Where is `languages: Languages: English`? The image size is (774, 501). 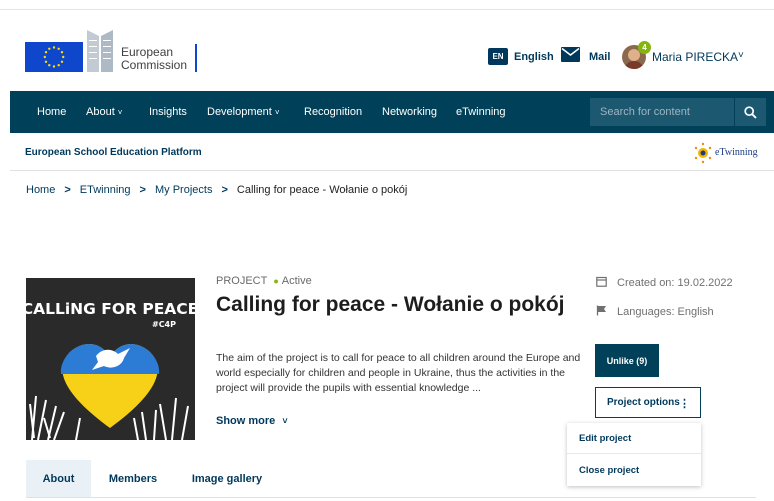 languages: Languages: English is located at coordinates (655, 311).